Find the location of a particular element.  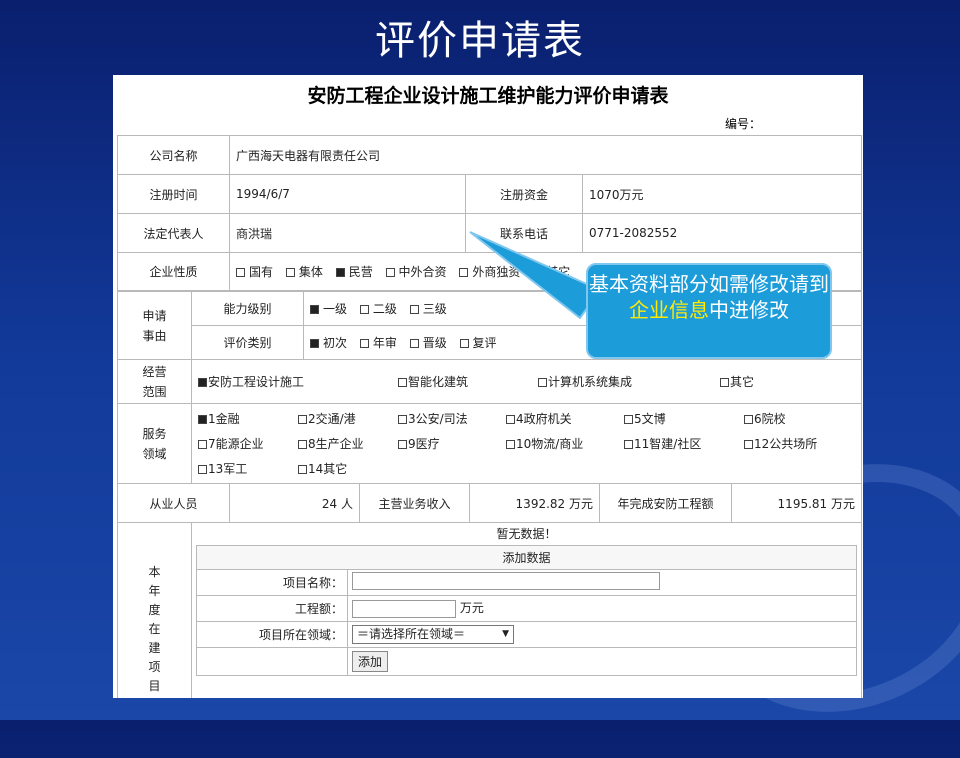

service-option: 13军工 is located at coordinates (248, 468).